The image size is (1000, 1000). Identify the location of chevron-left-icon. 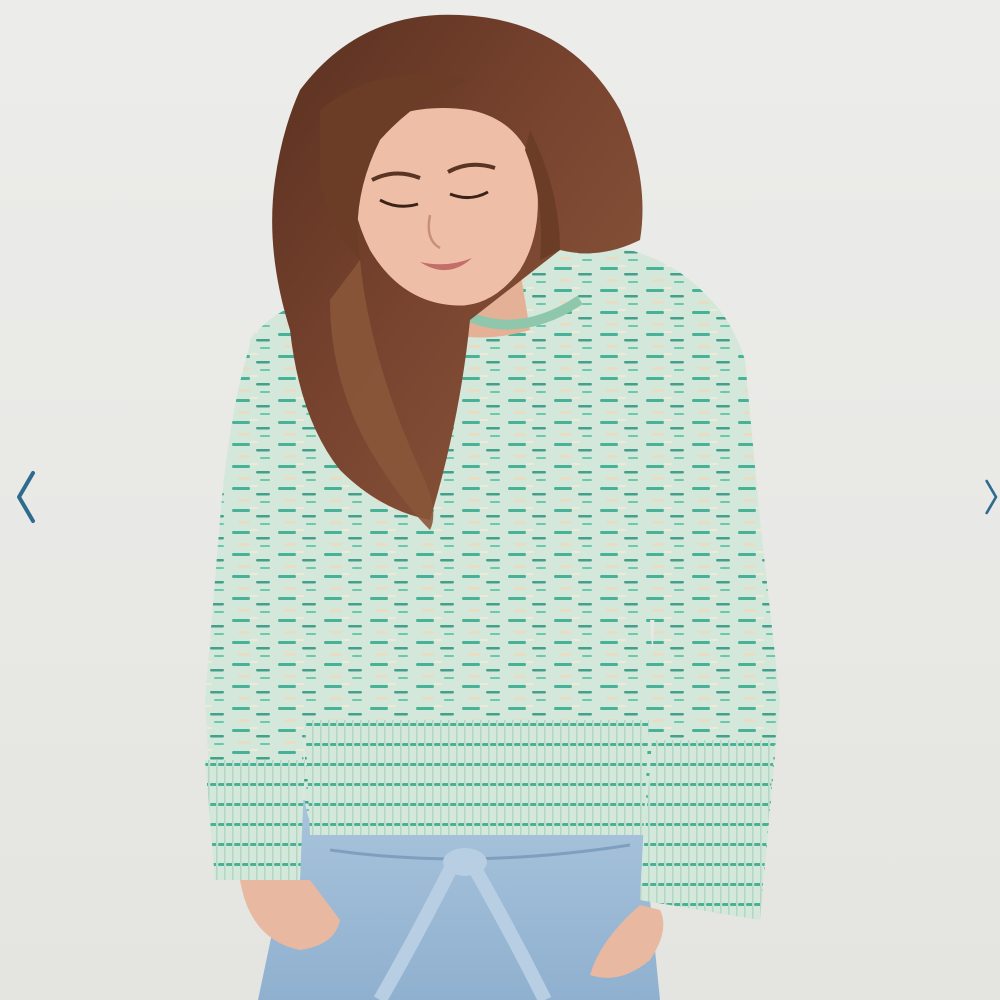
(26, 497).